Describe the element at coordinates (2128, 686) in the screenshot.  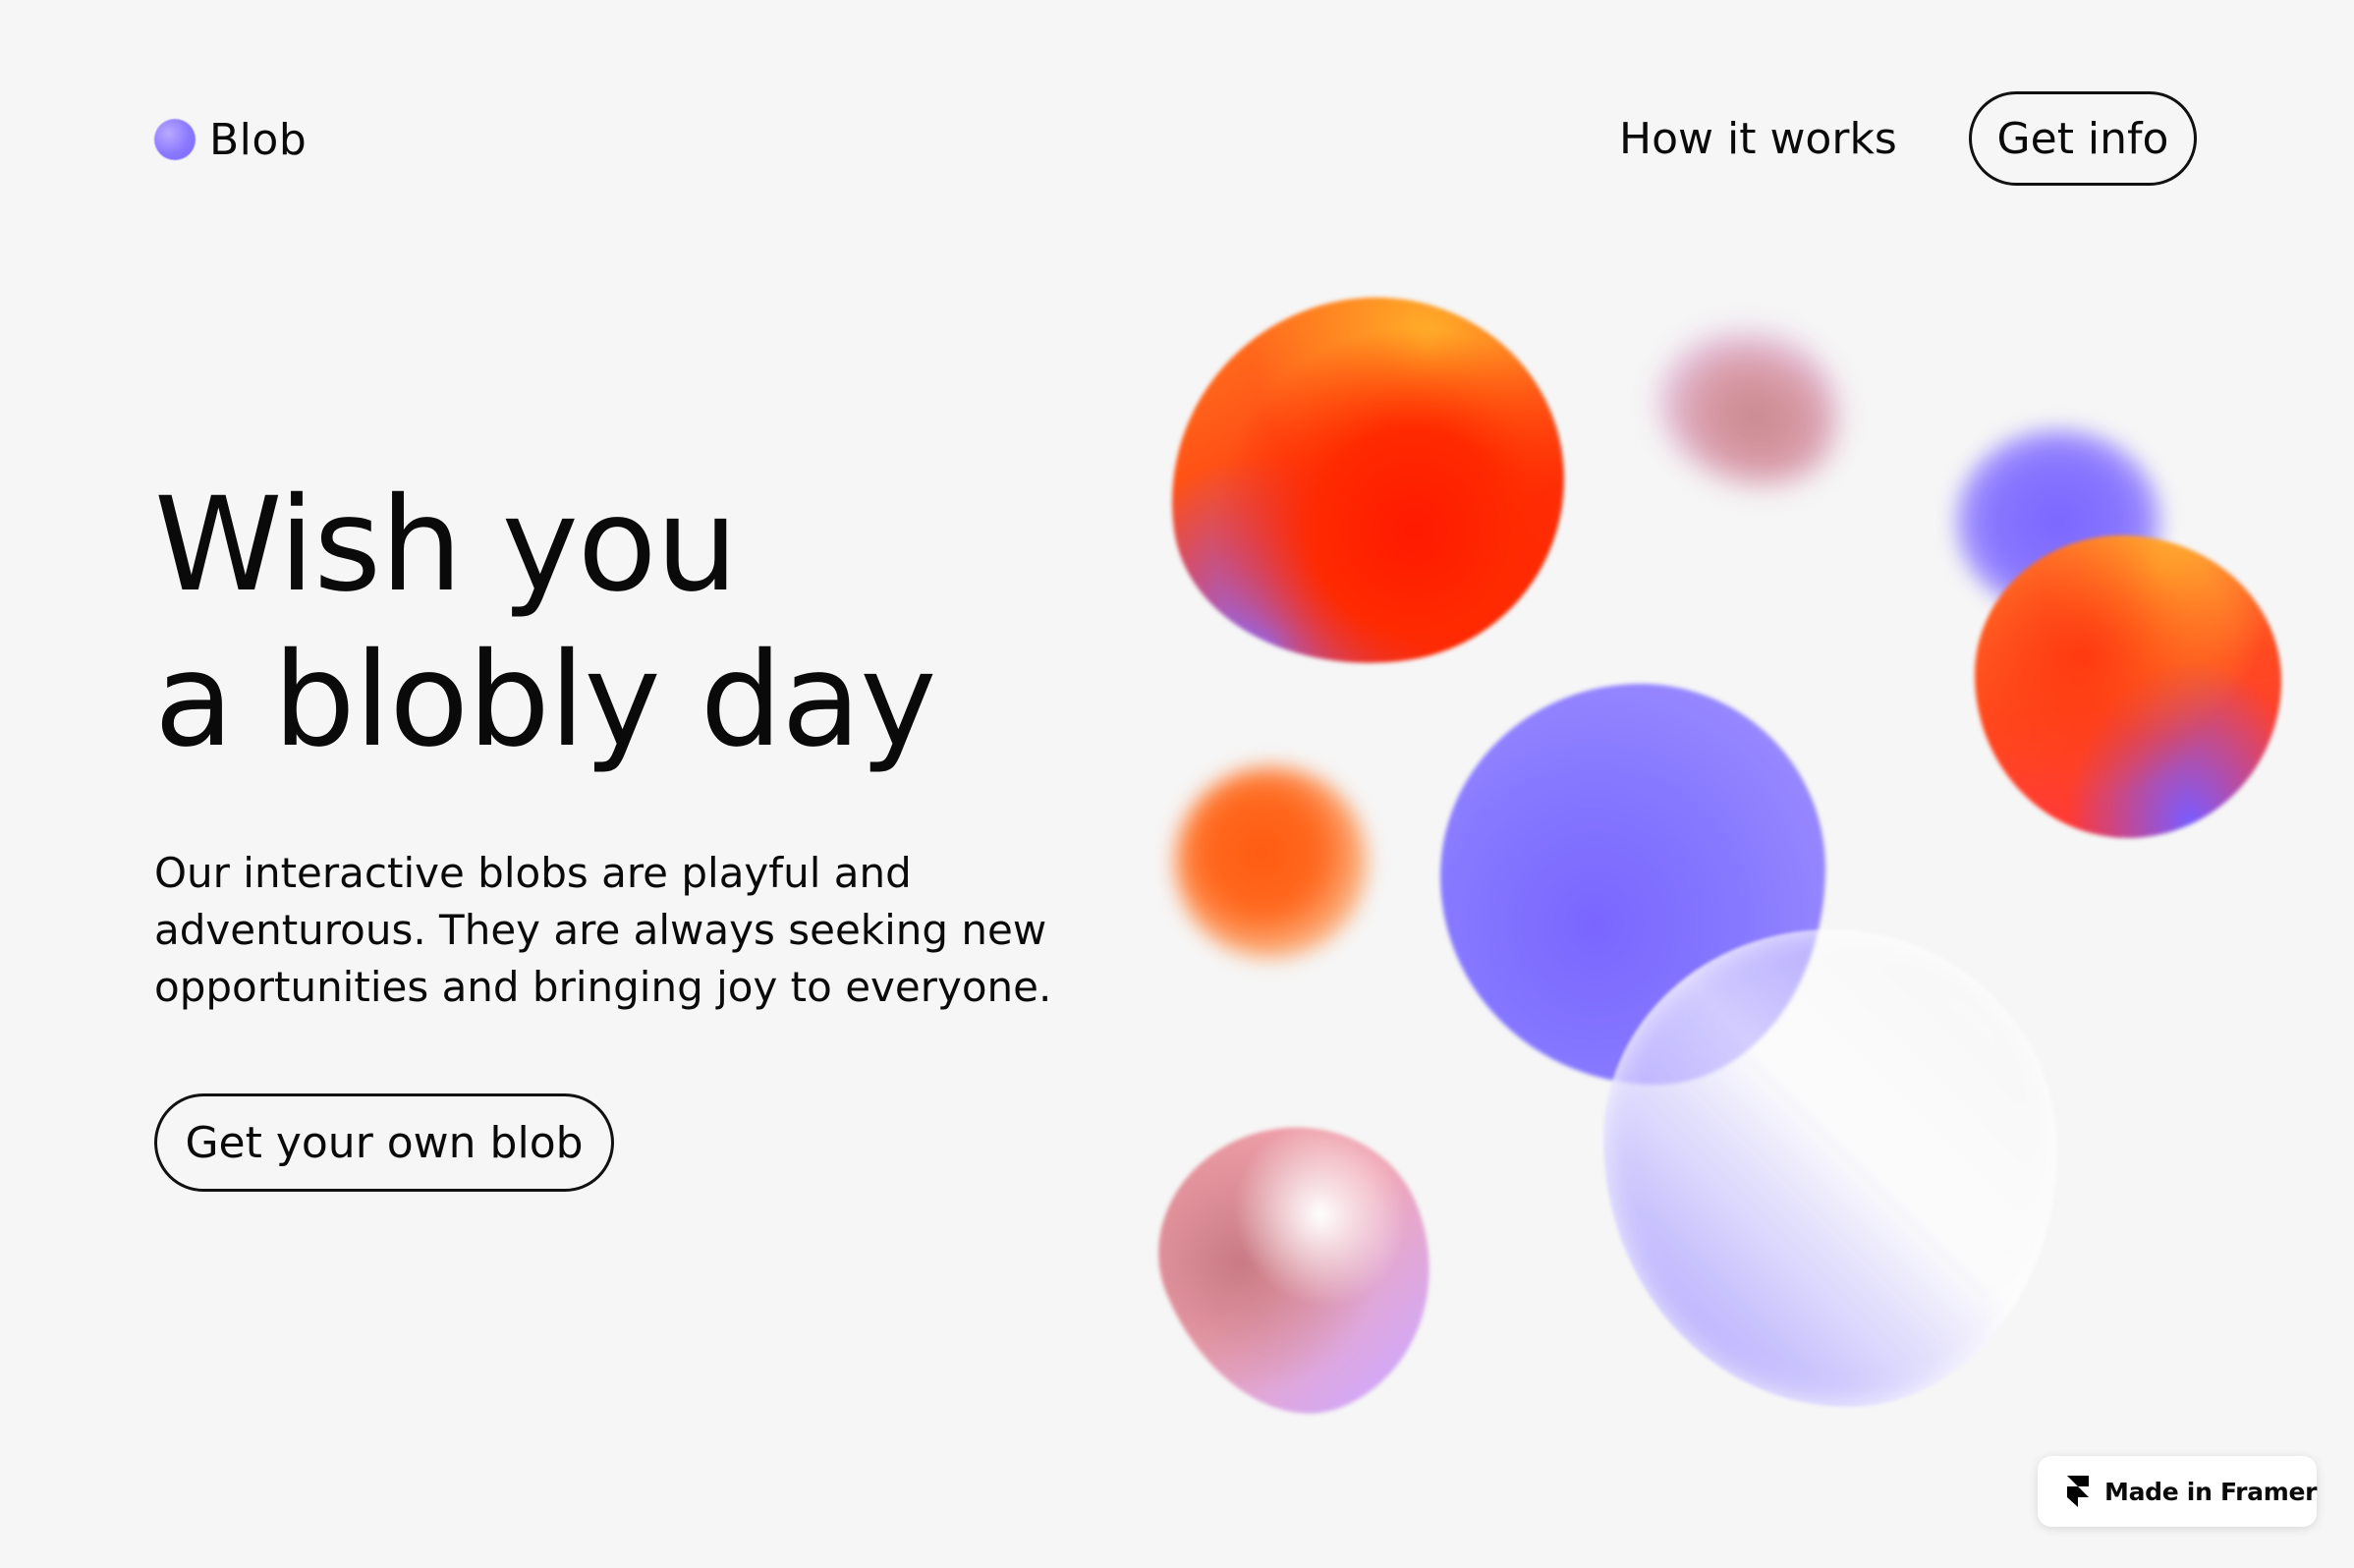
I see `blob-red-right` at that location.